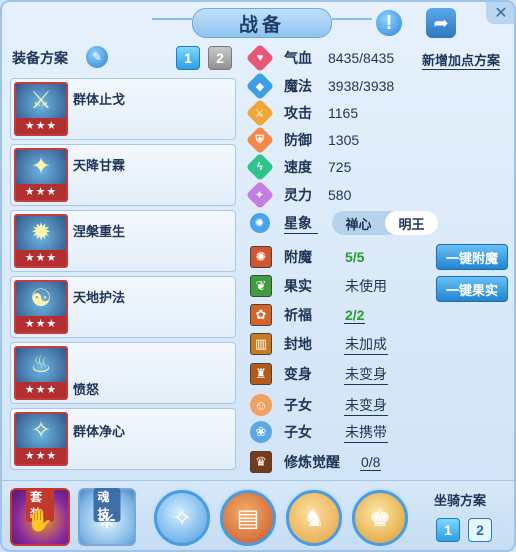 This screenshot has height=552, width=516. What do you see at coordinates (319, 58) in the screenshot?
I see `stat-hp: ♥ 气血 8435/8435` at bounding box center [319, 58].